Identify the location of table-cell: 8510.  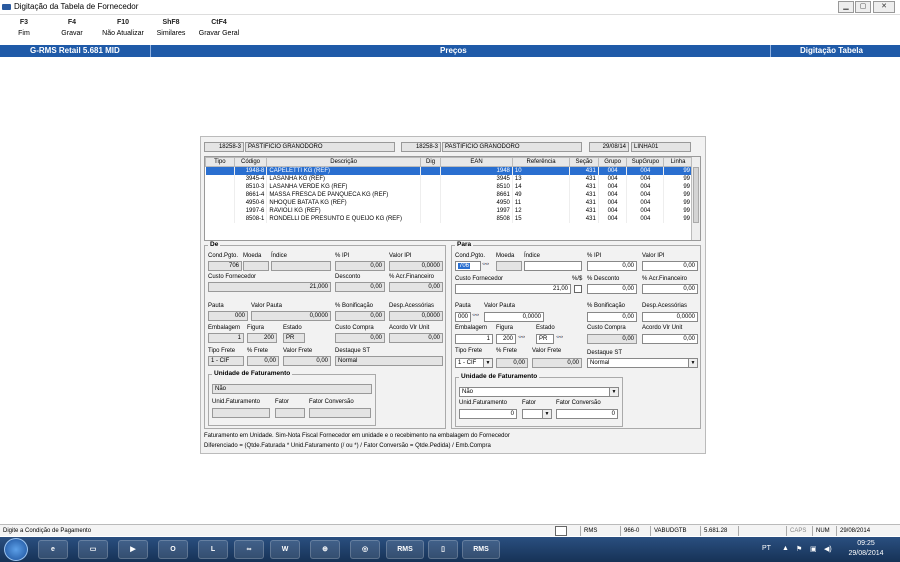
(476, 186).